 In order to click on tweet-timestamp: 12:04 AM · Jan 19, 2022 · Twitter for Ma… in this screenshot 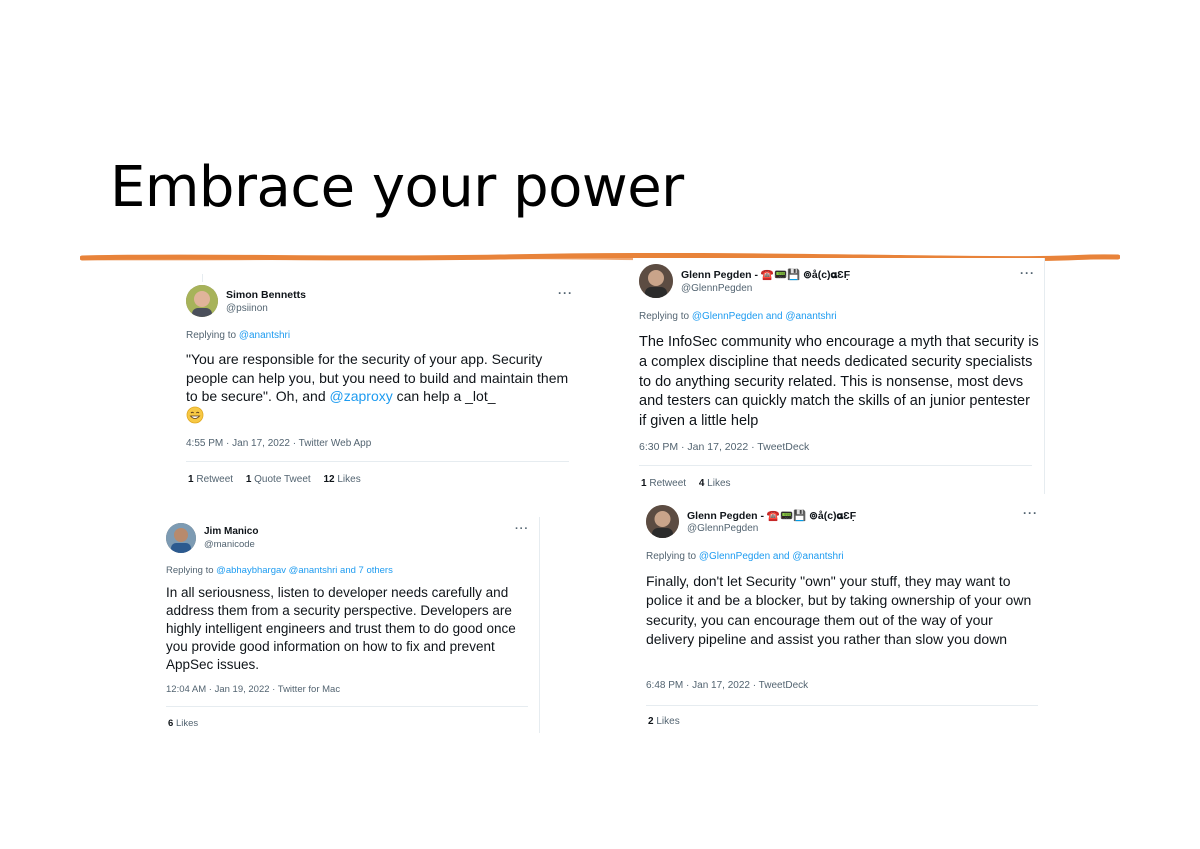, I will do `click(253, 689)`.